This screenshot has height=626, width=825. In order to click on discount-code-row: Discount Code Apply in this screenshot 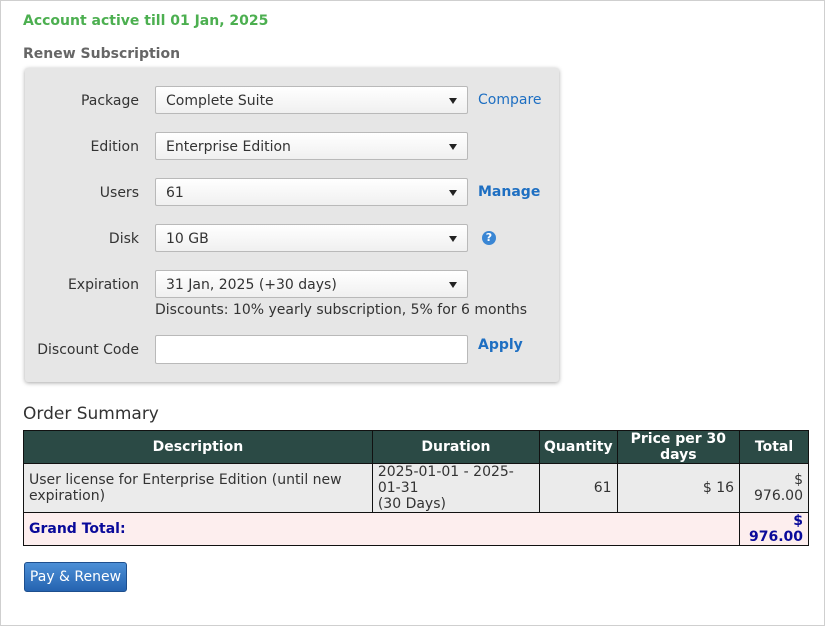, I will do `click(292, 351)`.